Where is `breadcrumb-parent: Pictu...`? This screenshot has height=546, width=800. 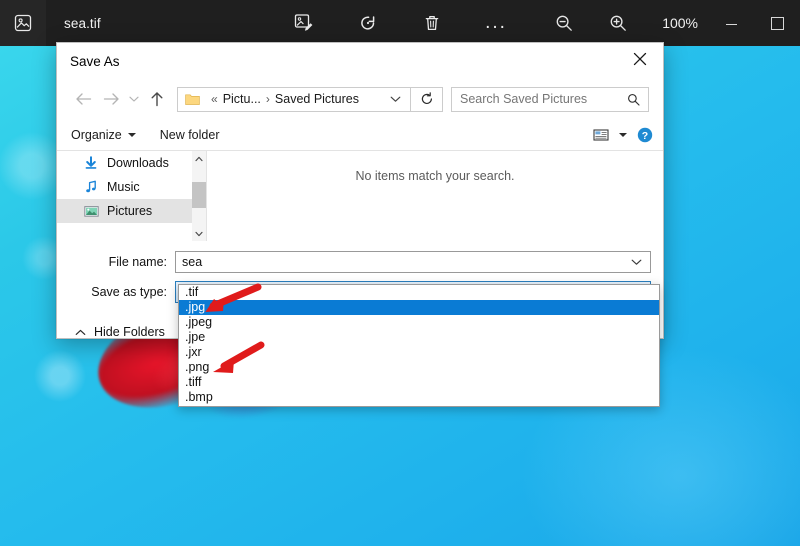 breadcrumb-parent: Pictu... is located at coordinates (242, 99).